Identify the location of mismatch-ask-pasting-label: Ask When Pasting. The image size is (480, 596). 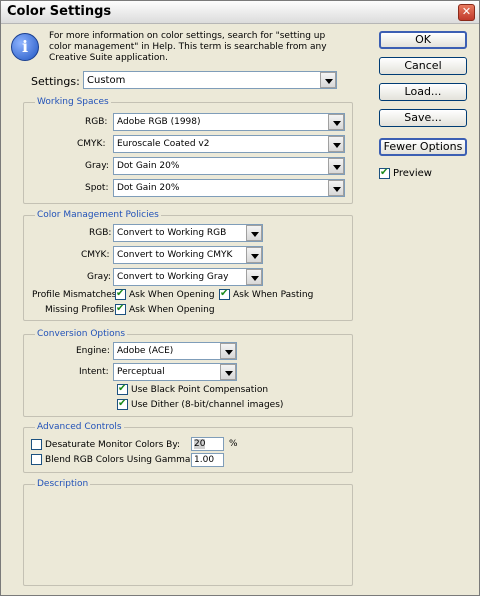
(273, 295).